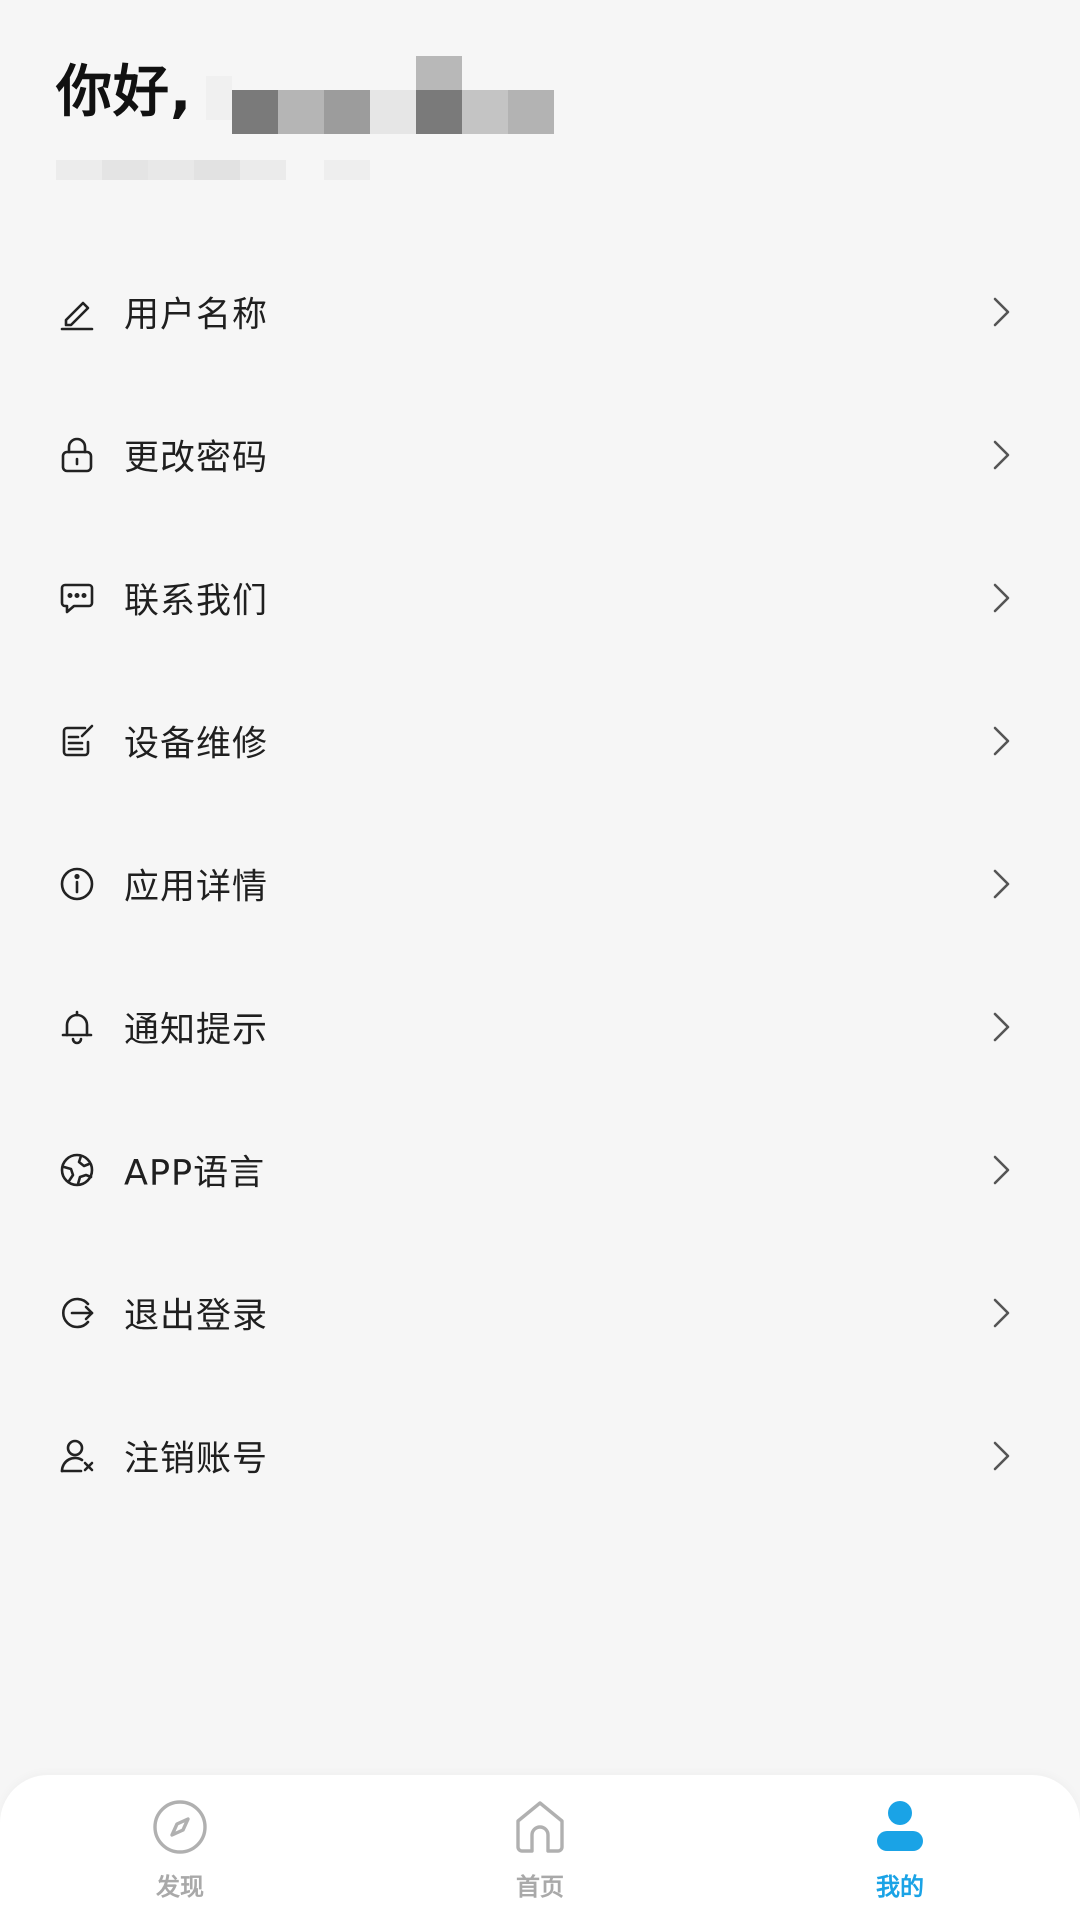 The height and width of the screenshot is (1920, 1080). I want to click on tab-label: 发现, so click(180, 1887).